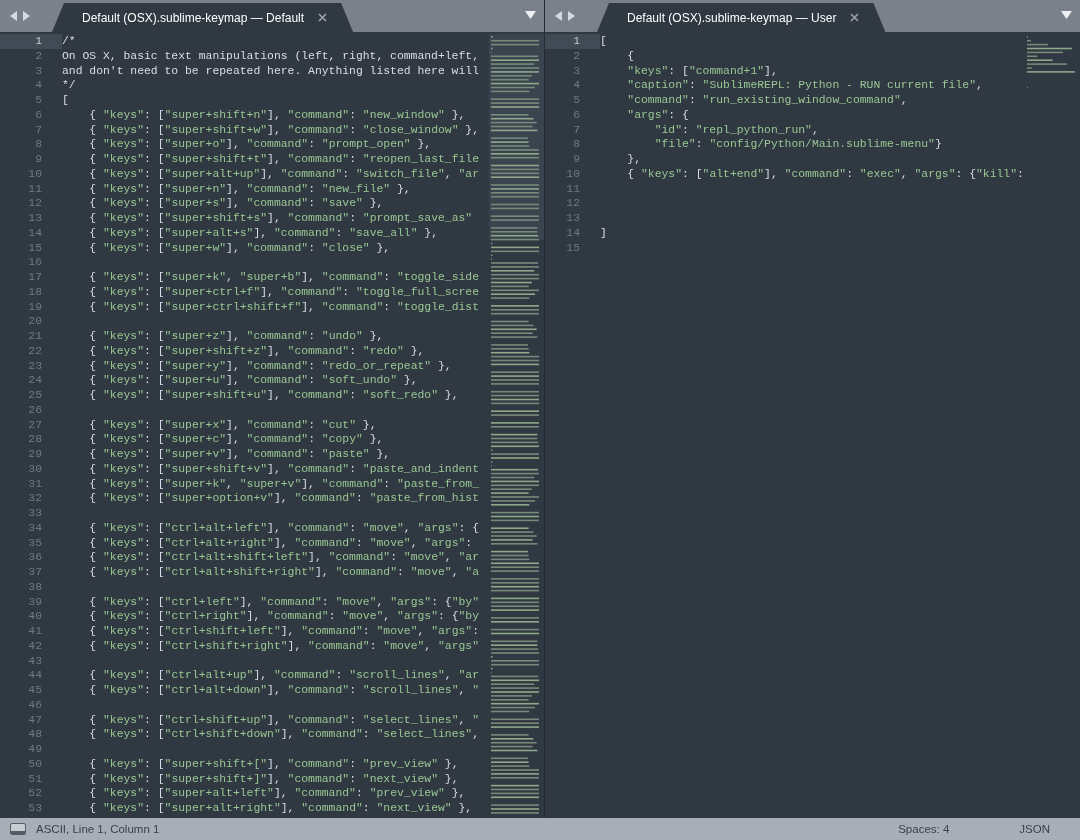  Describe the element at coordinates (283, 646) in the screenshot. I see `code-line: { "keys": ["ctrl+shift+right"], "command": "move", "args"` at that location.